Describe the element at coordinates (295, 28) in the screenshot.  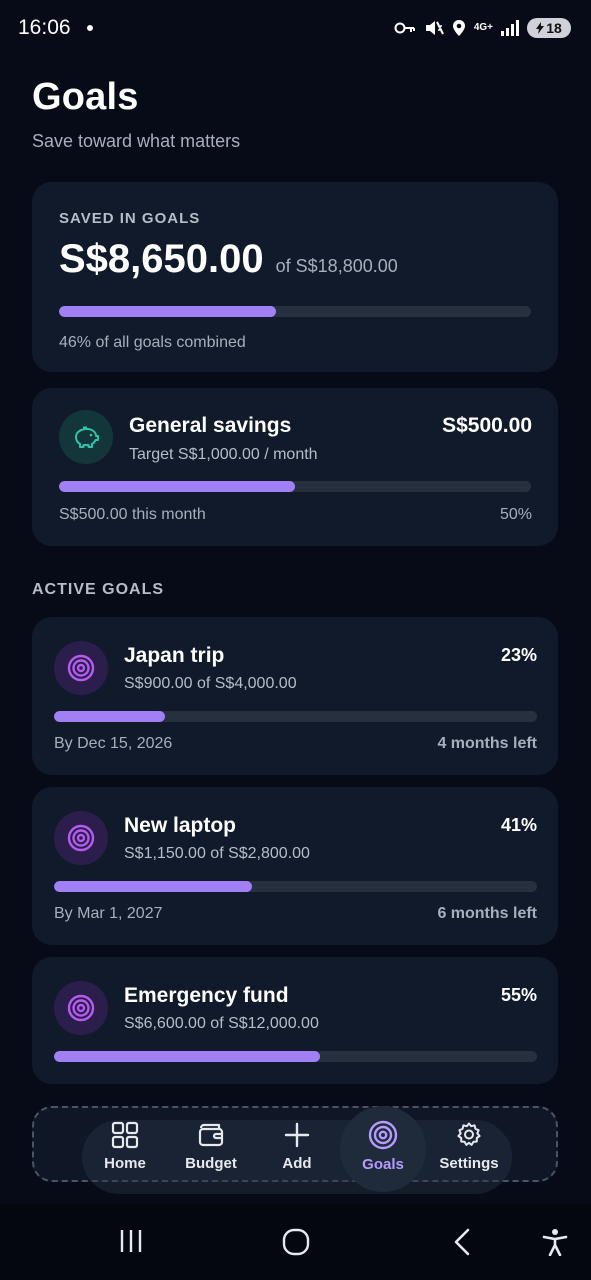
I see `status-bar: 16:06 4G+ 18` at that location.